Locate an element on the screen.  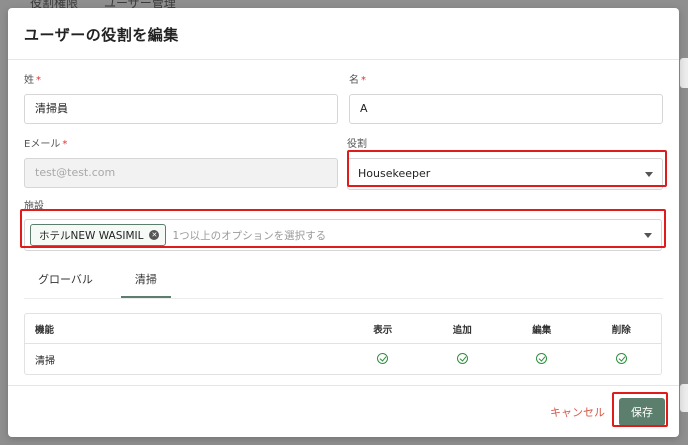
role-label: 役割 is located at coordinates (357, 144).